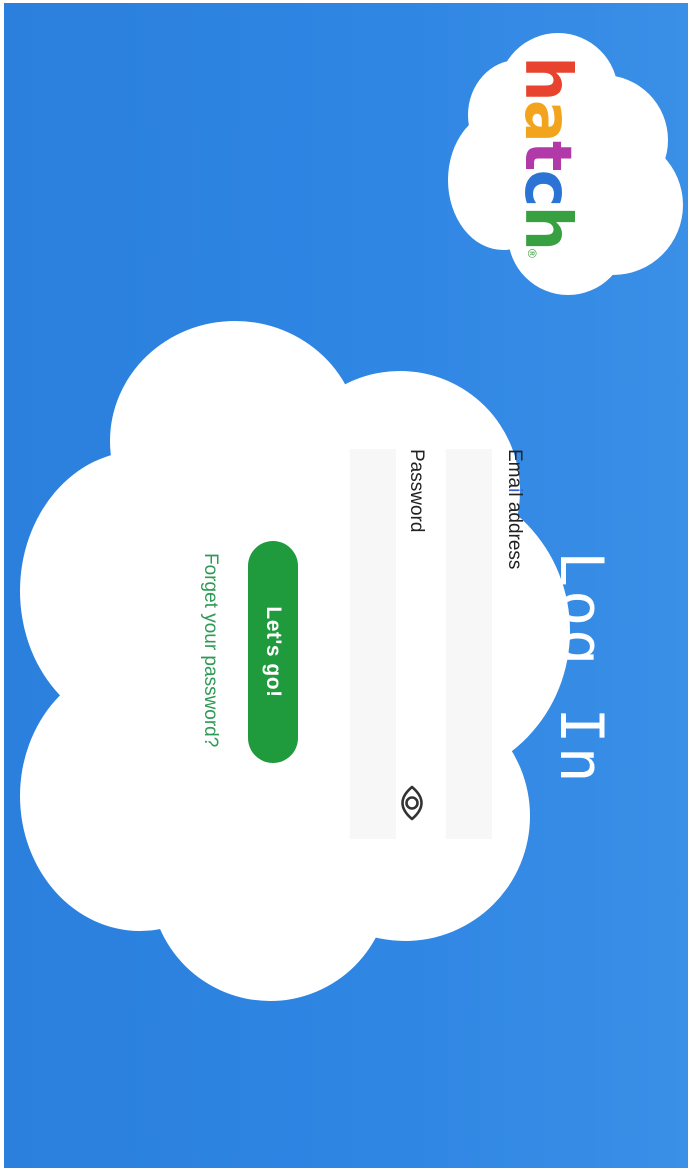 The width and height of the screenshot is (691, 1173). What do you see at coordinates (373, 644) in the screenshot?
I see `password-input` at bounding box center [373, 644].